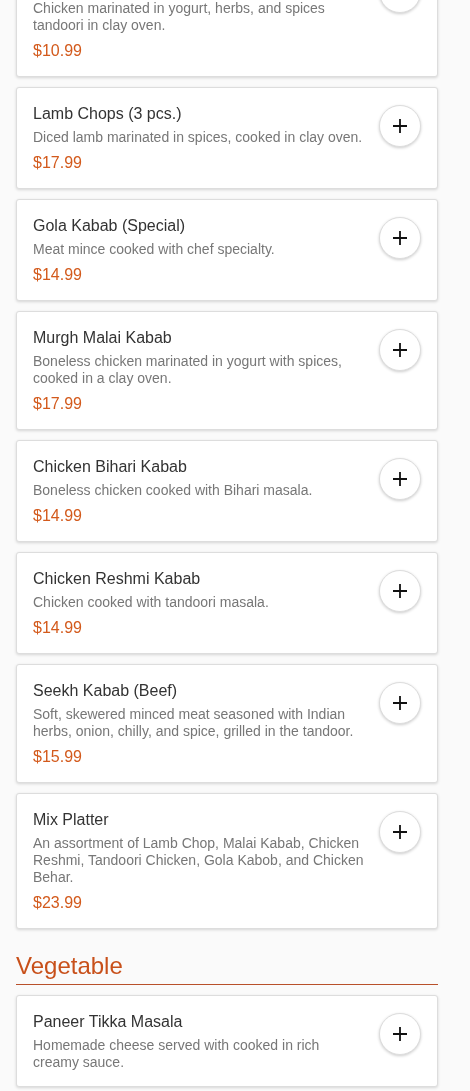  Describe the element at coordinates (108, 114) in the screenshot. I see `item-name: Lamb Chops (3 pcs.)` at that location.